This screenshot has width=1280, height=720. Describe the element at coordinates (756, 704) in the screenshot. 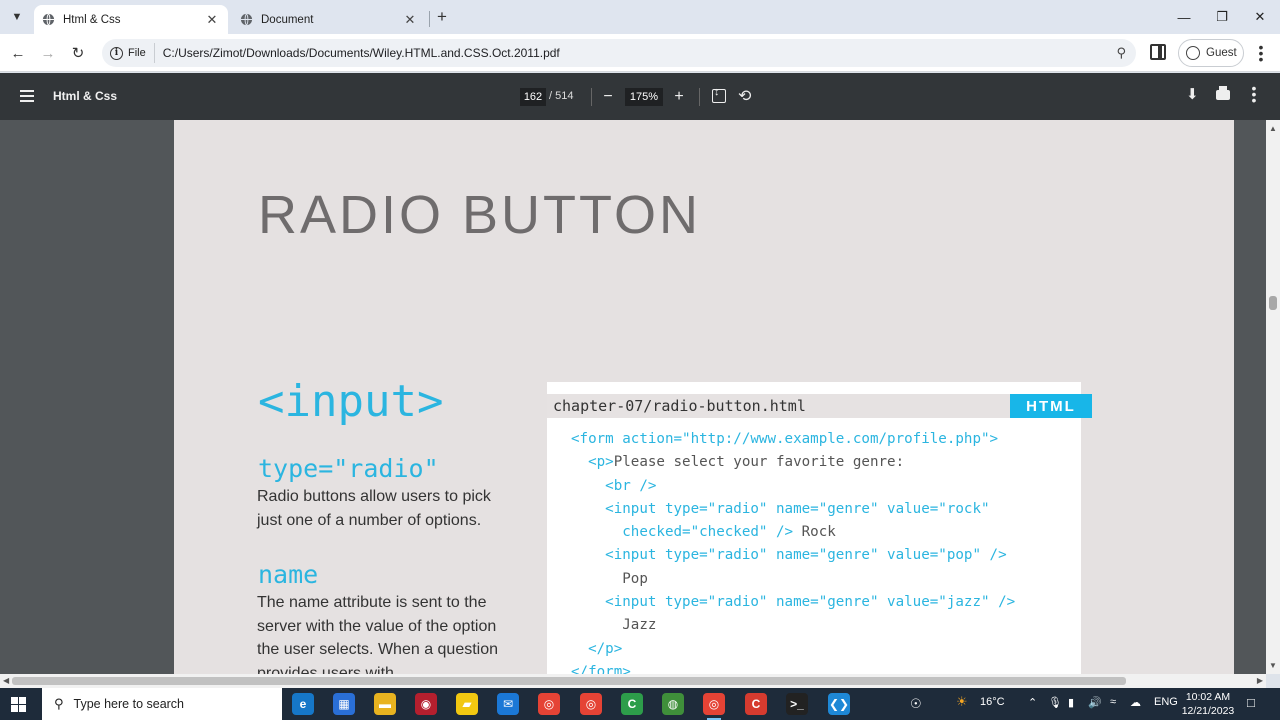

I see `taskbar-camtasia-red-icon: C` at that location.